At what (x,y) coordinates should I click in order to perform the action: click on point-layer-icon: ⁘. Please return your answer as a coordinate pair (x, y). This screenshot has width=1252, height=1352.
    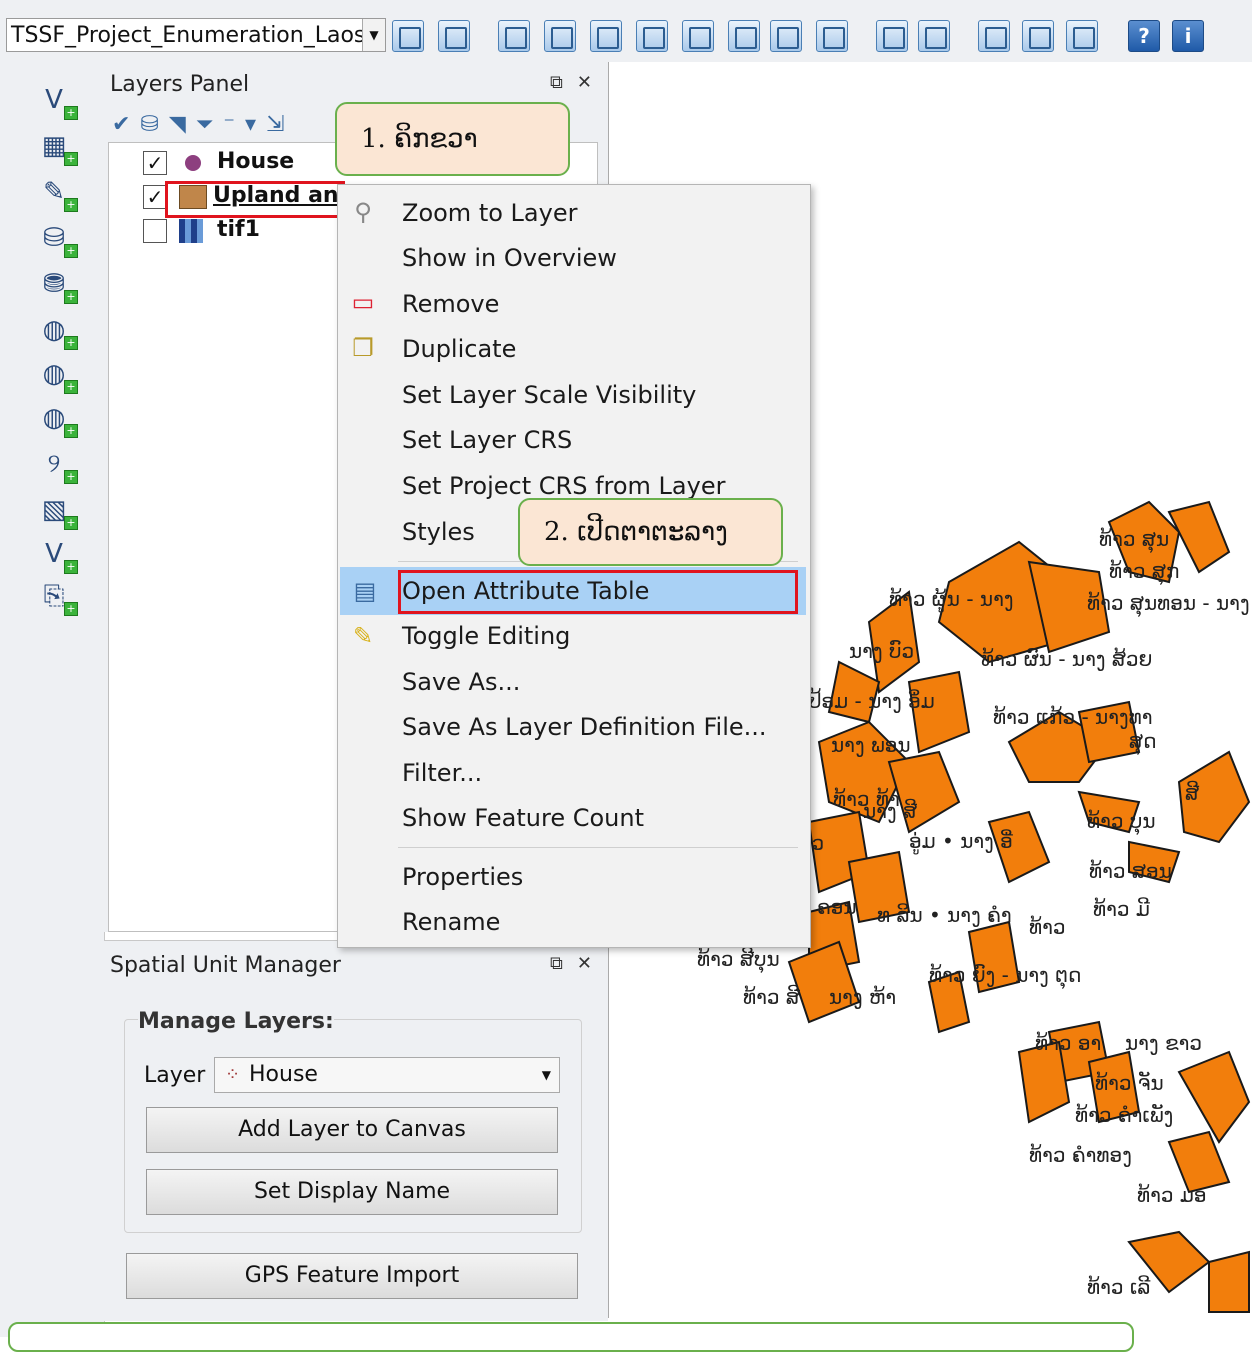
    Looking at the image, I should click on (233, 1074).